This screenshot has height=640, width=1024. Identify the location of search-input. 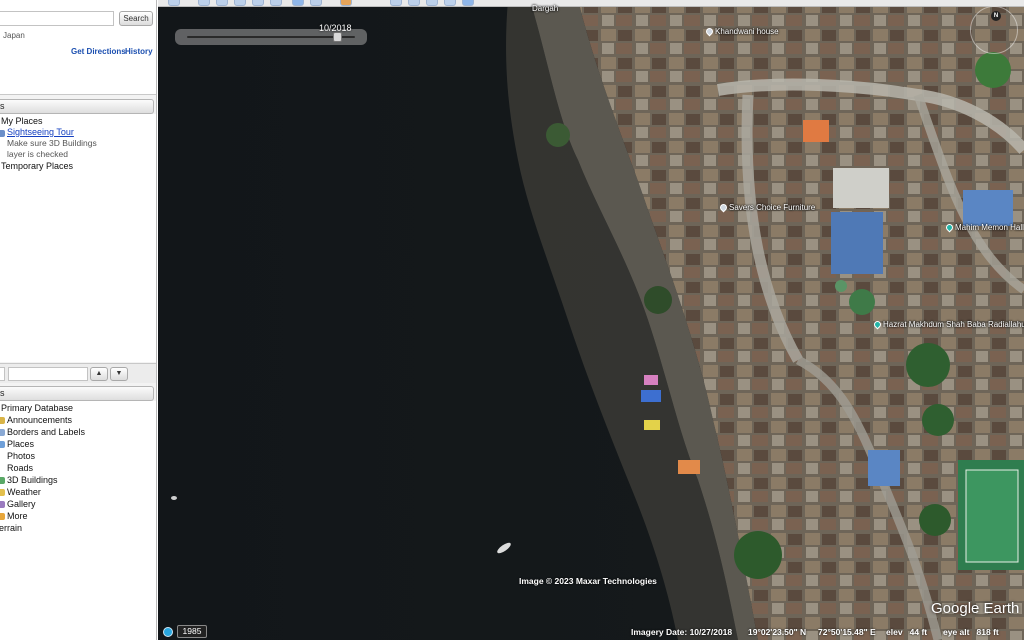
(57, 18).